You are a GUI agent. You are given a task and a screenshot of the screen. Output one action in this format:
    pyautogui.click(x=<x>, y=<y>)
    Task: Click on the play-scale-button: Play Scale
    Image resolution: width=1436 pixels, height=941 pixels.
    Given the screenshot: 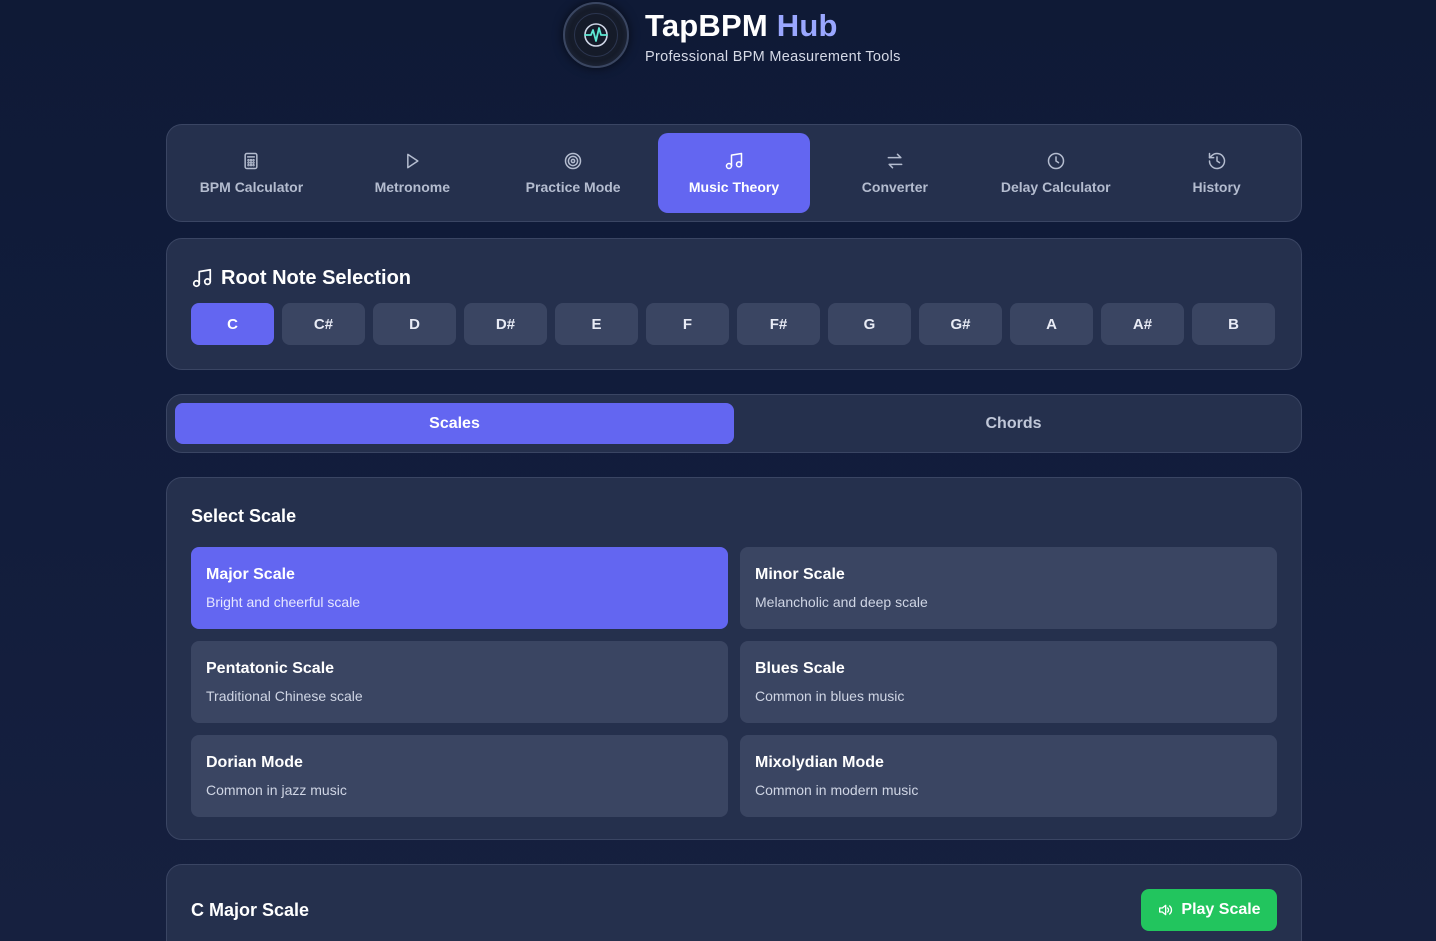 What is the action you would take?
    pyautogui.click(x=1209, y=910)
    